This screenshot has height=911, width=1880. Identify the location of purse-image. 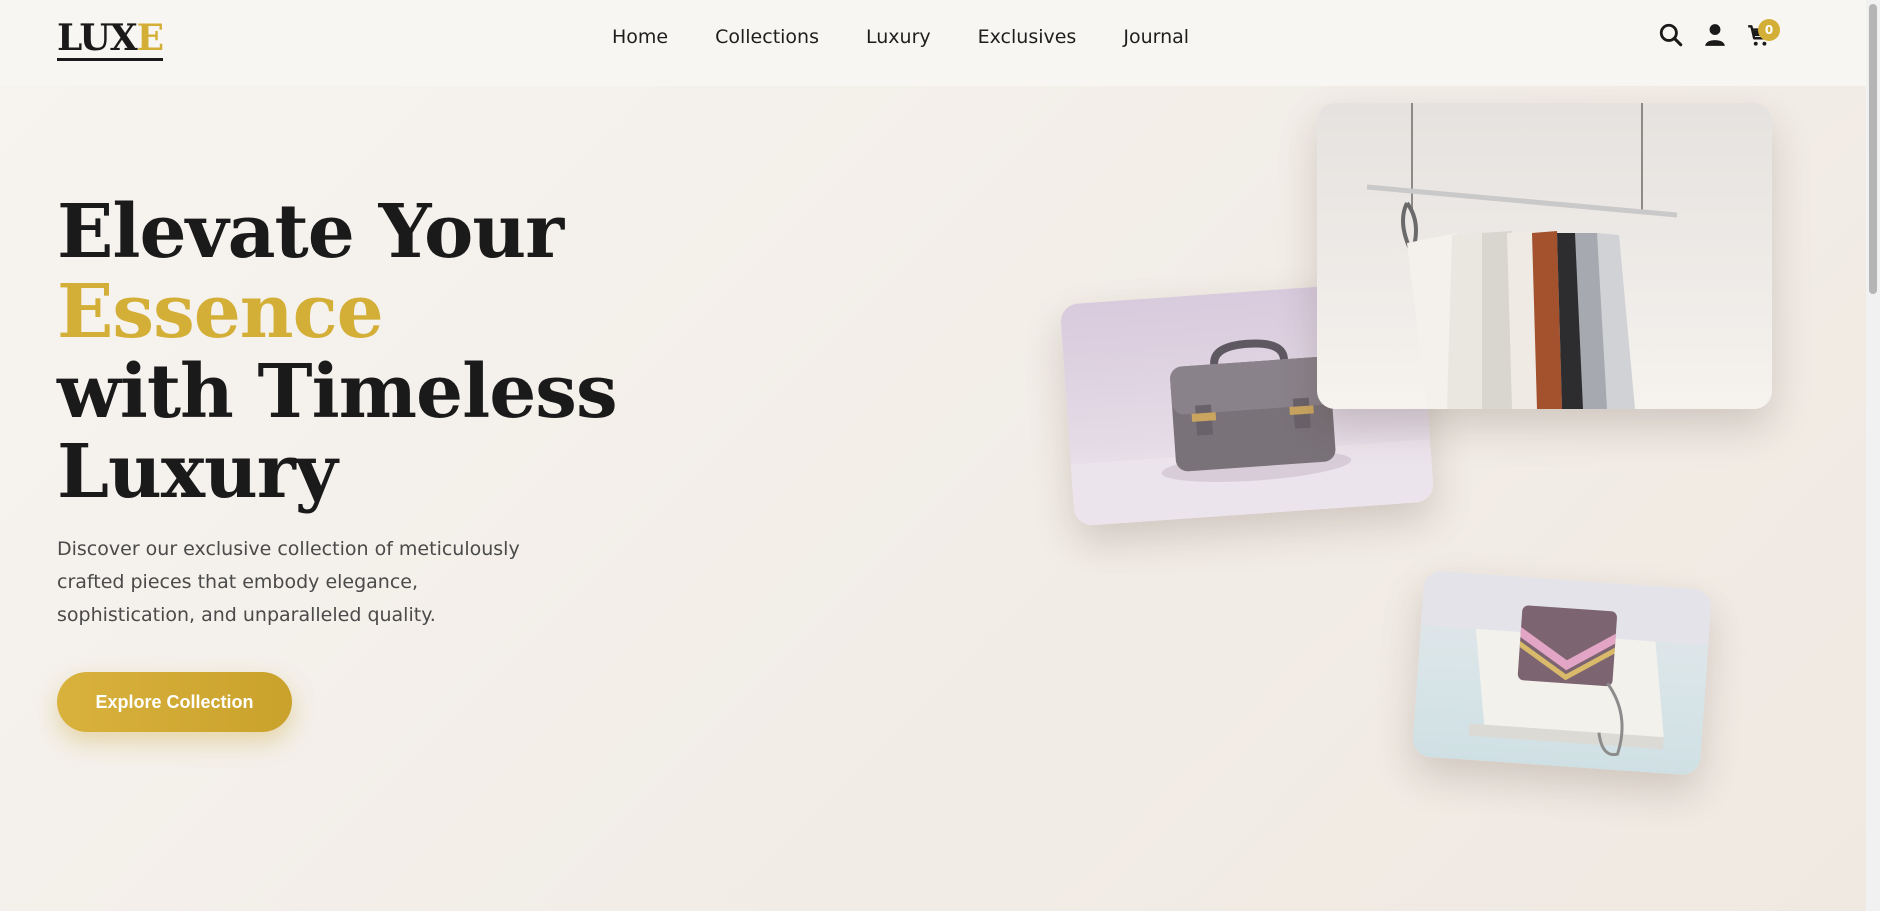
(1562, 673).